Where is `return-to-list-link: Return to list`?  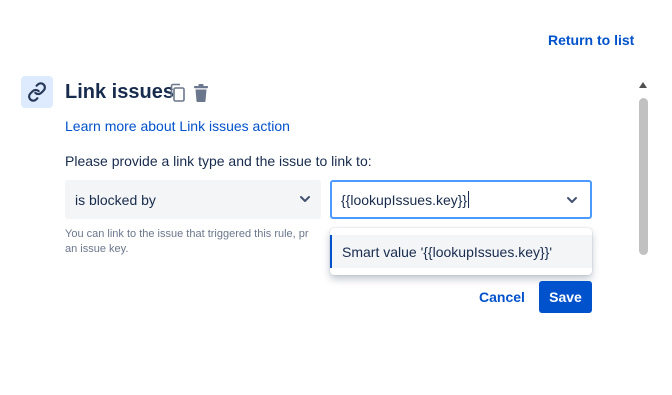 return-to-list-link: Return to list is located at coordinates (591, 40).